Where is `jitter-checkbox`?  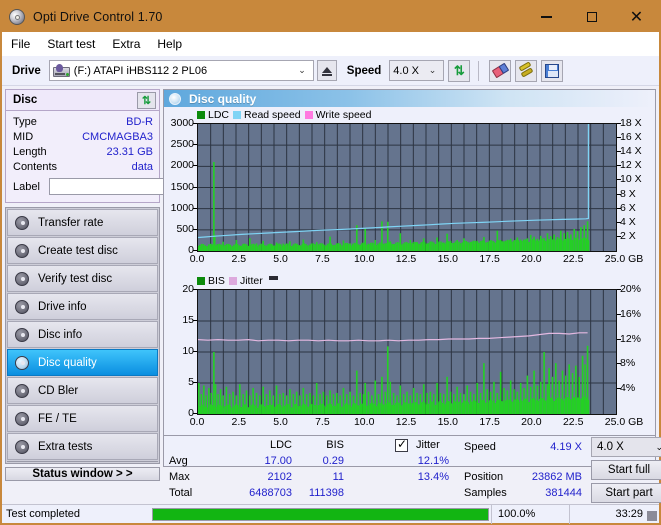
jitter-checkbox is located at coordinates (401, 444).